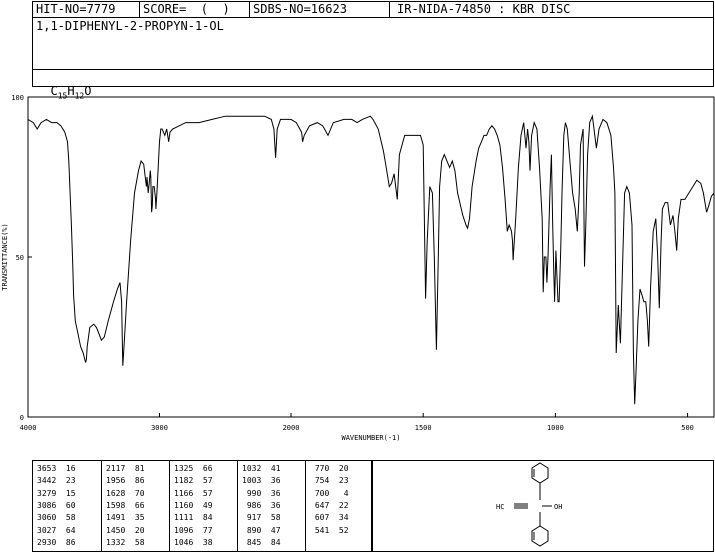 Image resolution: width=715 pixels, height=553 pixels. I want to click on x-tick-label: 3000, so click(159, 428).